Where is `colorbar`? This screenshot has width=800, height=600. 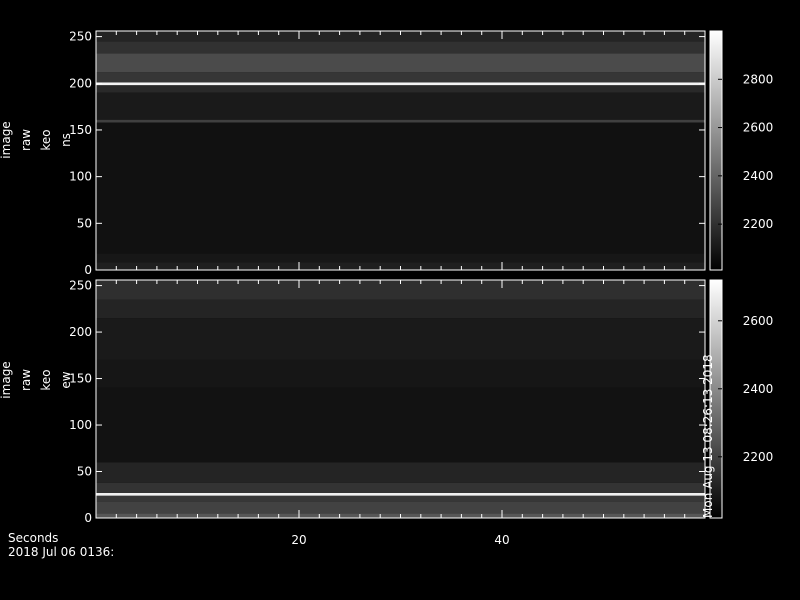 colorbar is located at coordinates (716, 150).